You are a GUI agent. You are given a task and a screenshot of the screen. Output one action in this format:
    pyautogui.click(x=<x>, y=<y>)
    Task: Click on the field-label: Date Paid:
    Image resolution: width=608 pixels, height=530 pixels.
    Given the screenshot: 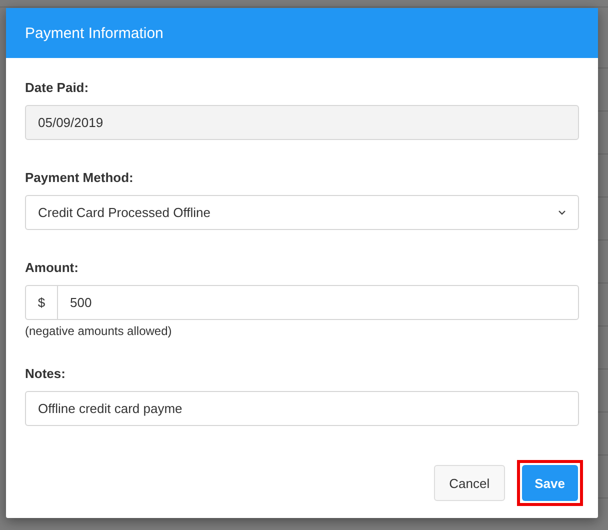 What is the action you would take?
    pyautogui.click(x=57, y=87)
    